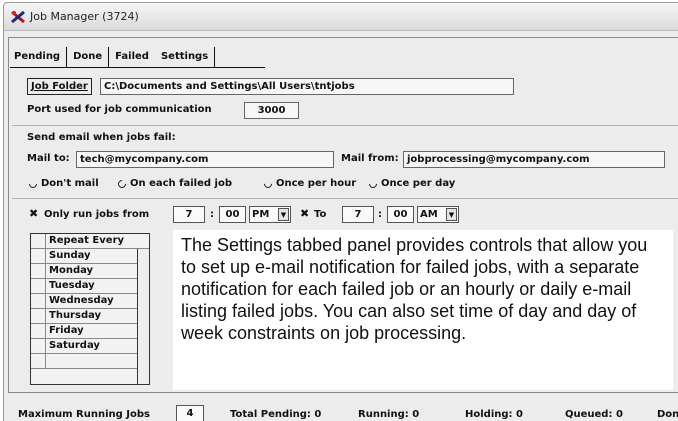  Describe the element at coordinates (276, 414) in the screenshot. I see `total-pending-status: Total Pending: 0` at that location.